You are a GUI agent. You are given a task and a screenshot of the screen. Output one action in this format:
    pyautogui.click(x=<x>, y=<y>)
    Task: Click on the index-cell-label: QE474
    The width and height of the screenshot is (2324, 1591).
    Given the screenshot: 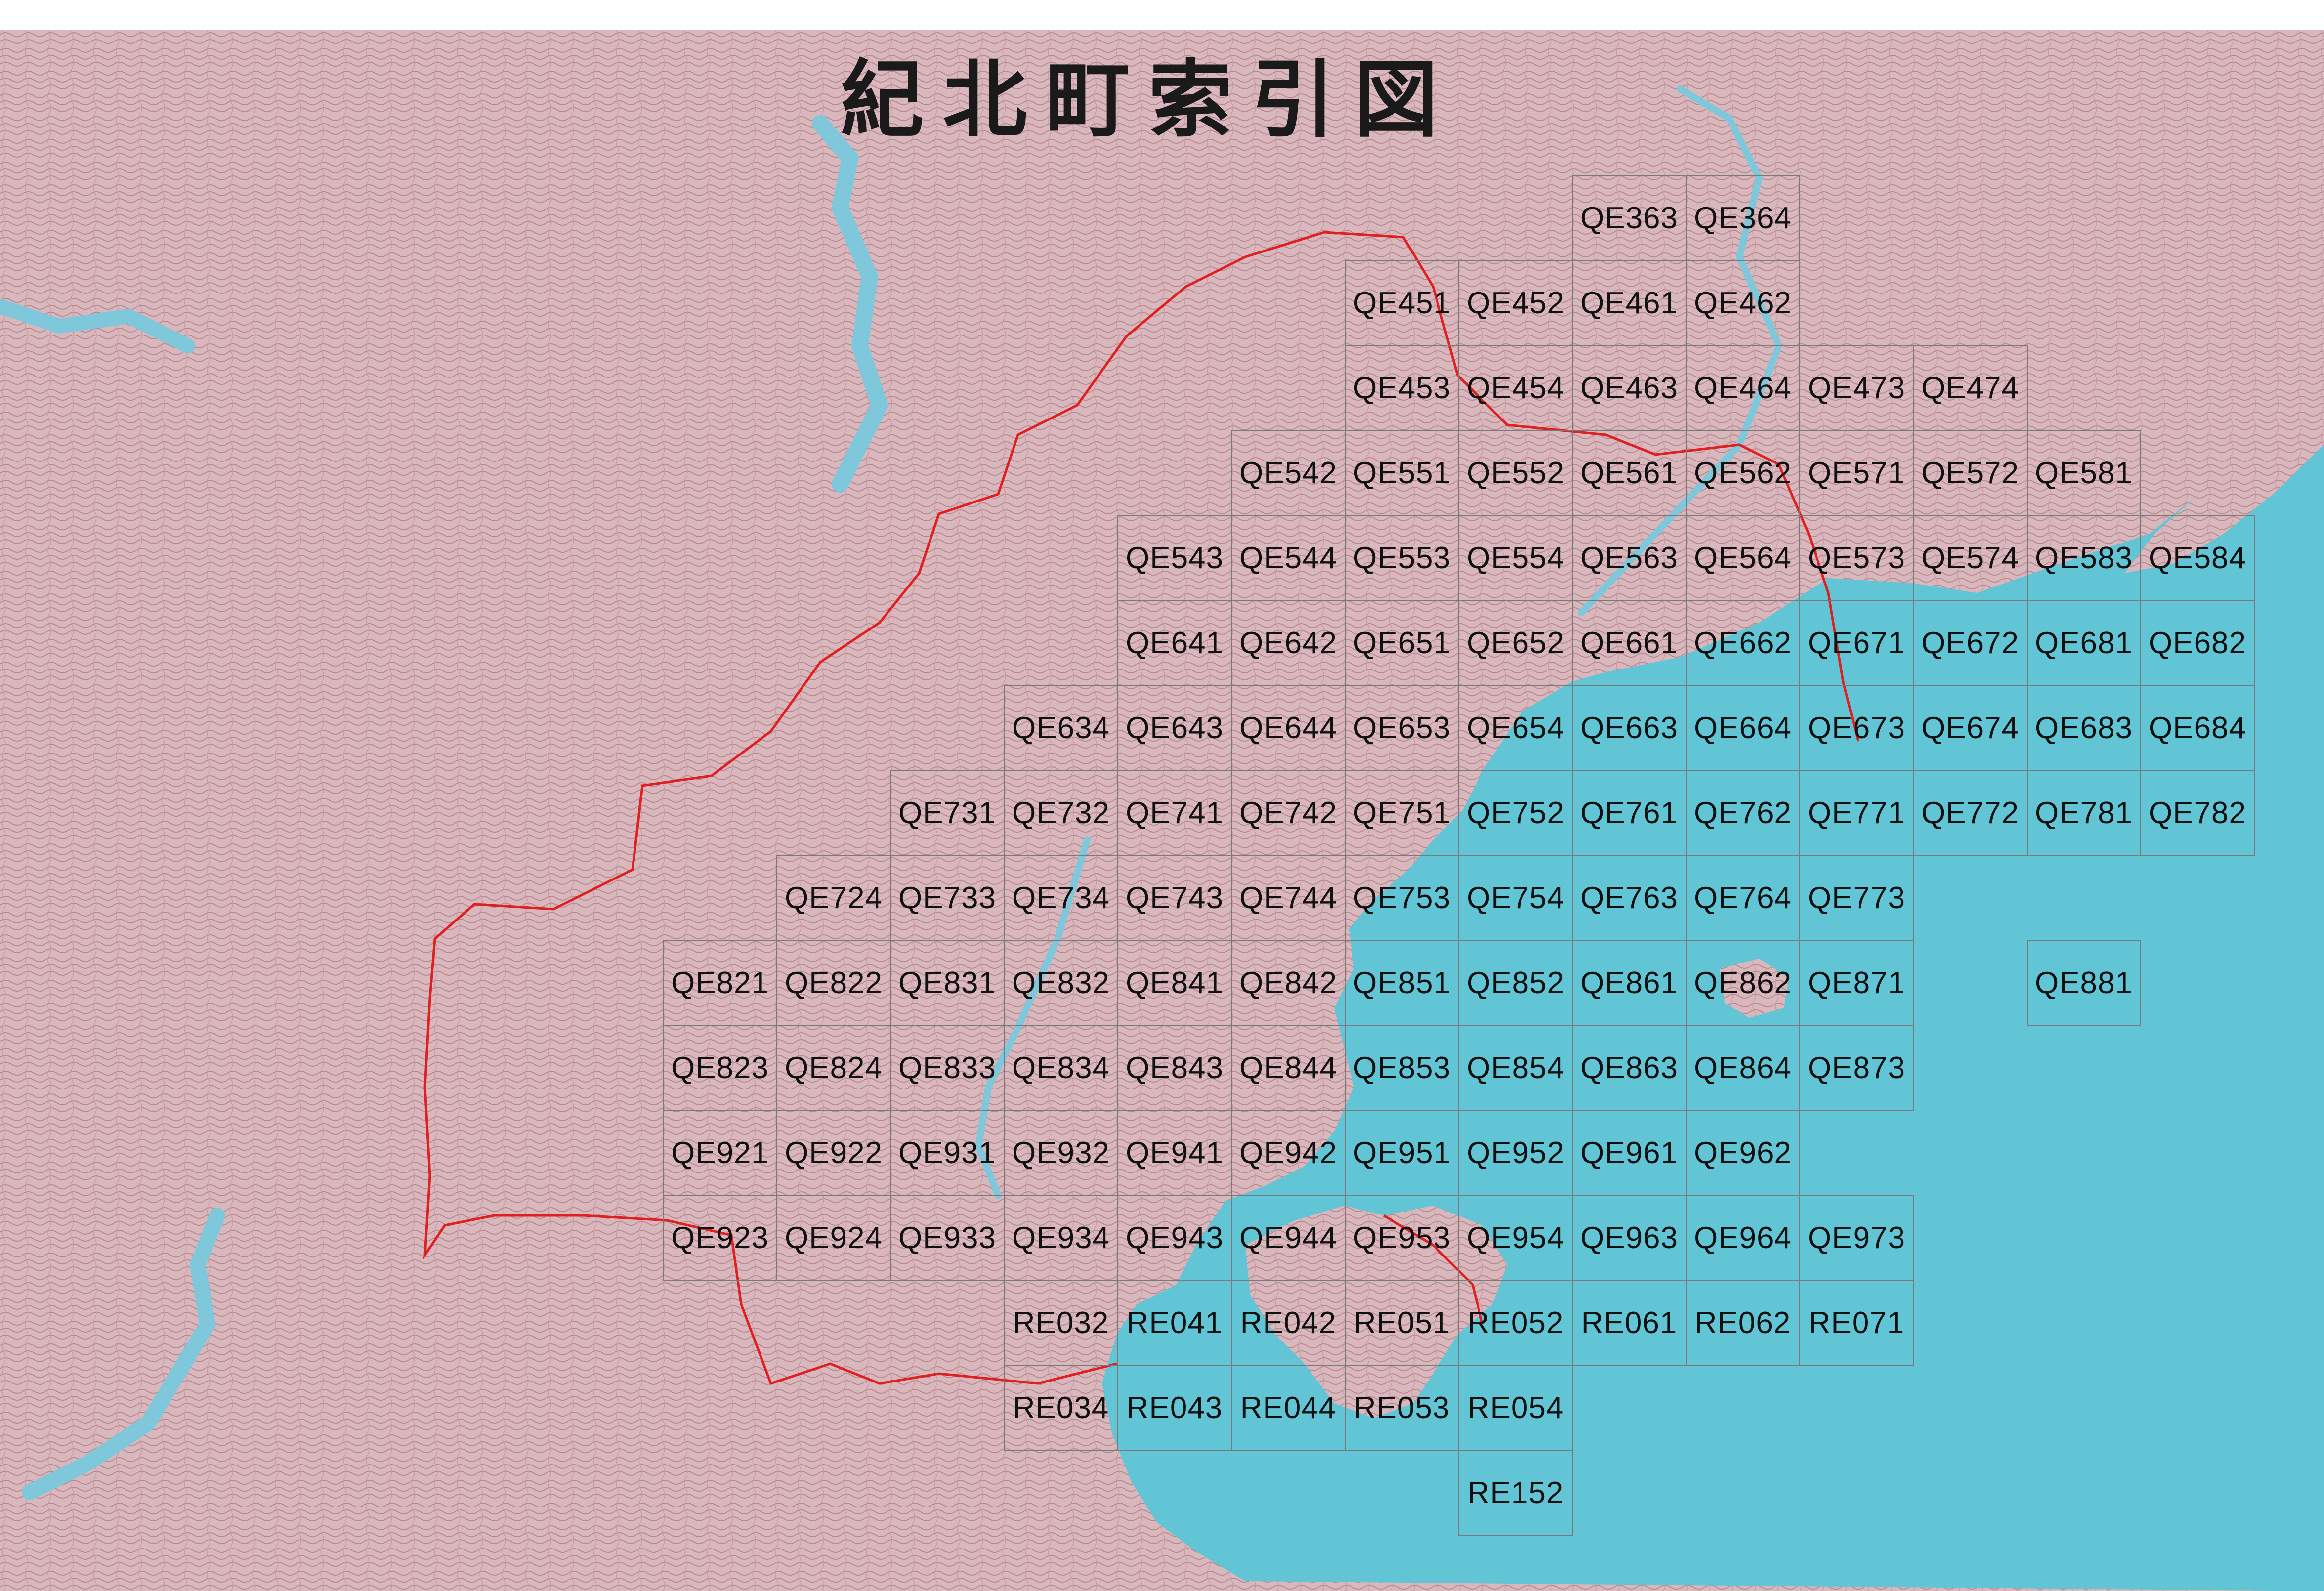 What is the action you would take?
    pyautogui.click(x=1970, y=388)
    